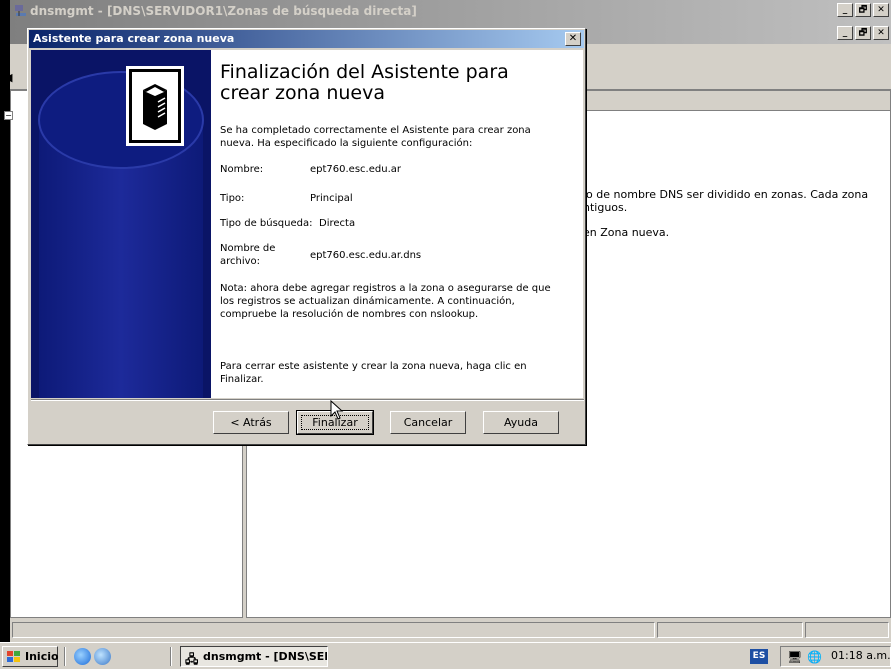  I want to click on help-button: Ayuda, so click(521, 422).